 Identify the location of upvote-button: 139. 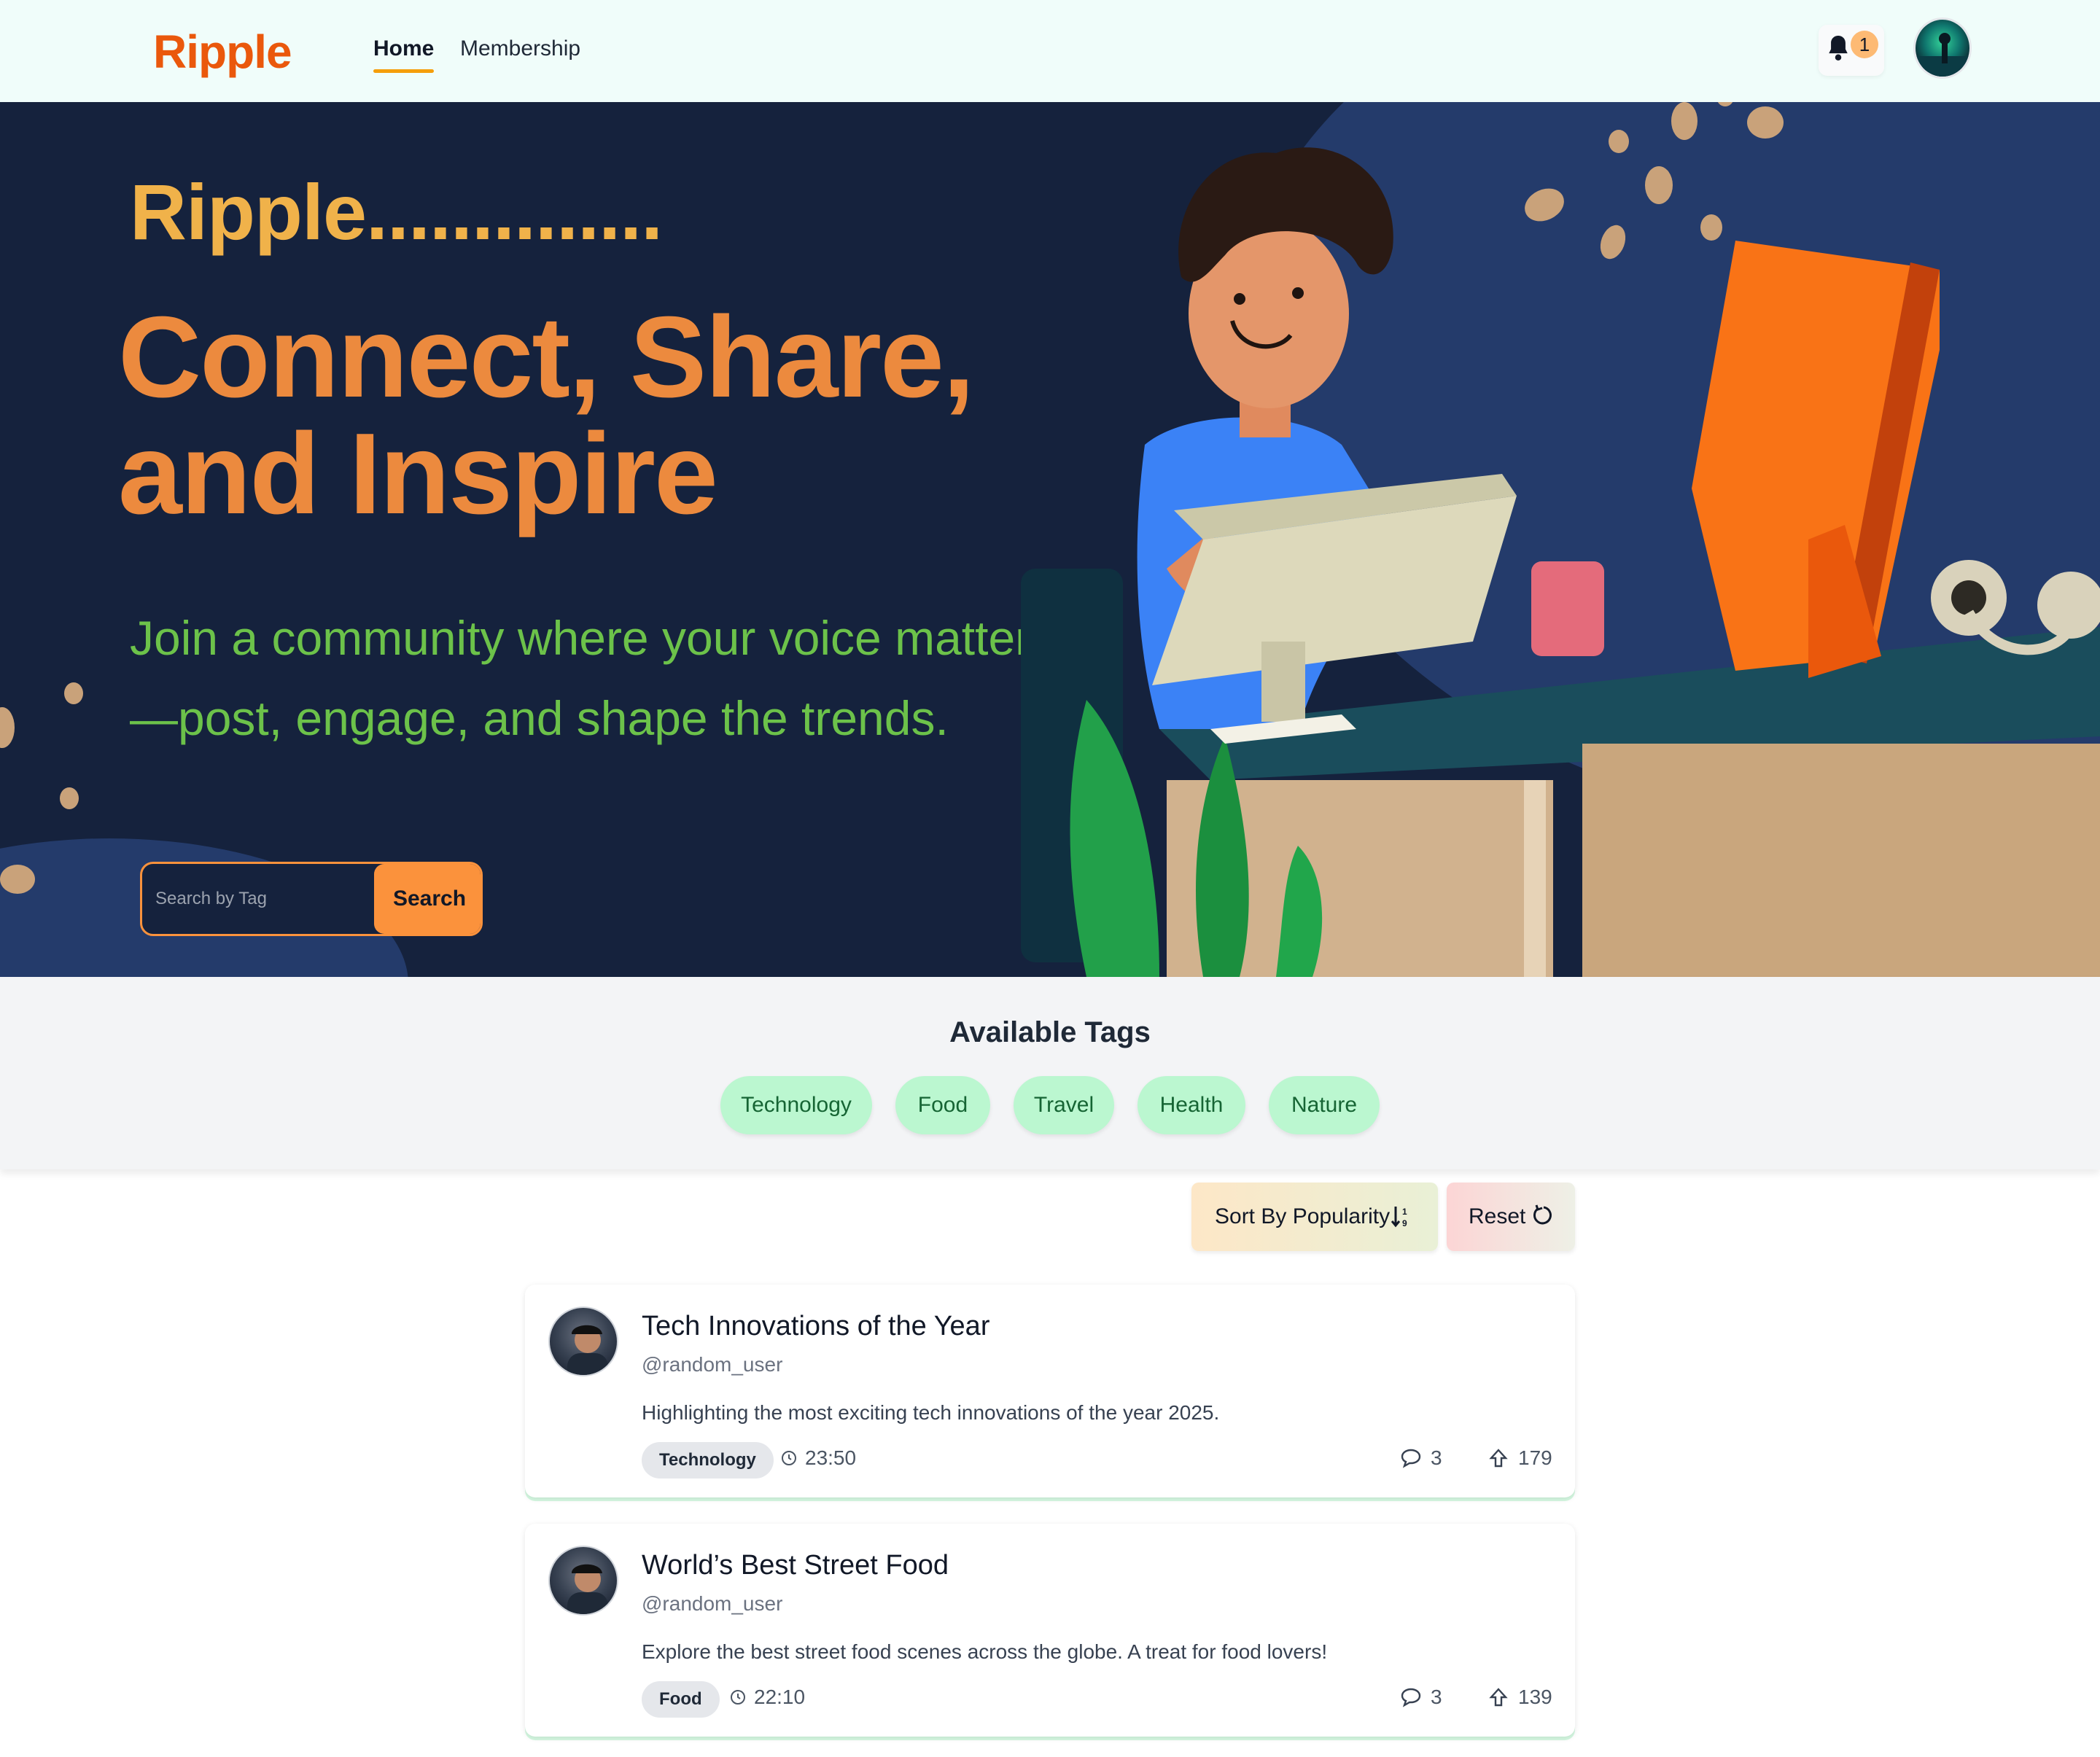
(1520, 1697).